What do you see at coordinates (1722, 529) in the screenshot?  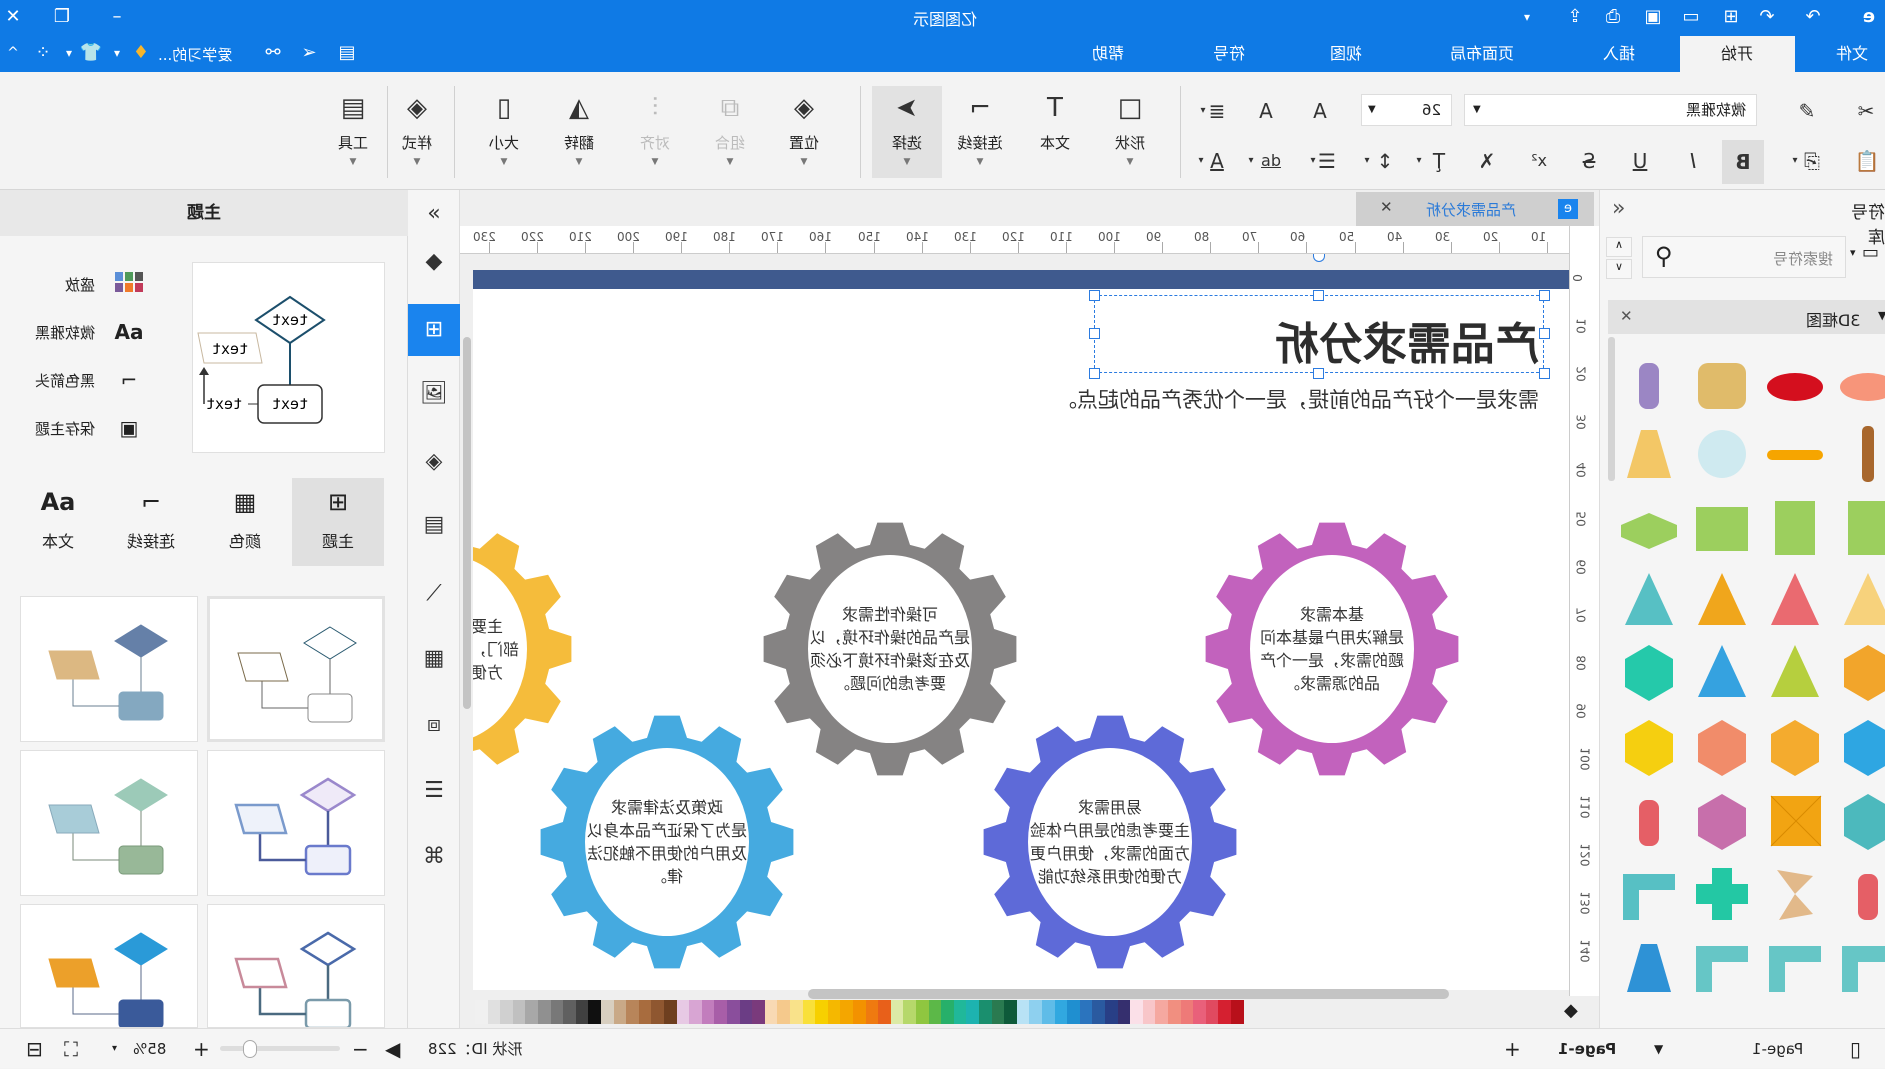 I see `shape-box` at bounding box center [1722, 529].